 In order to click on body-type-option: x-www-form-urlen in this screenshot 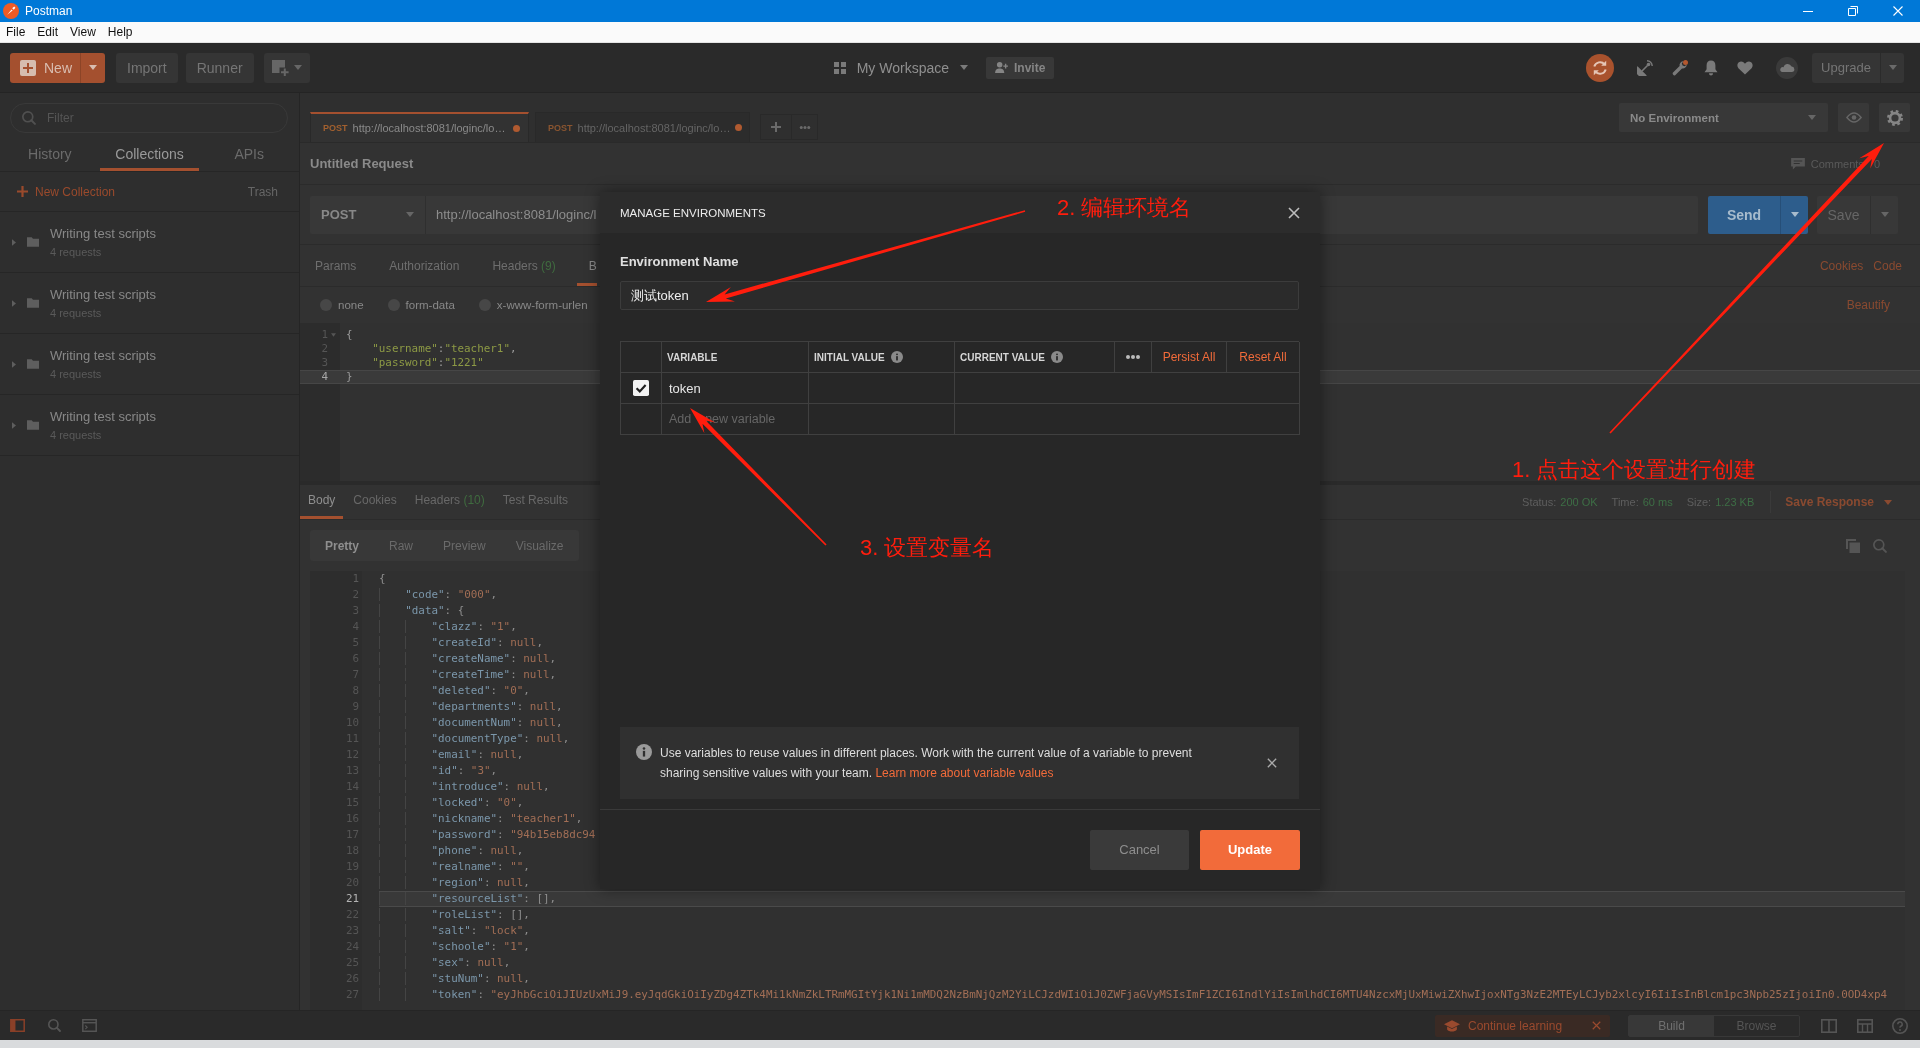, I will do `click(533, 305)`.